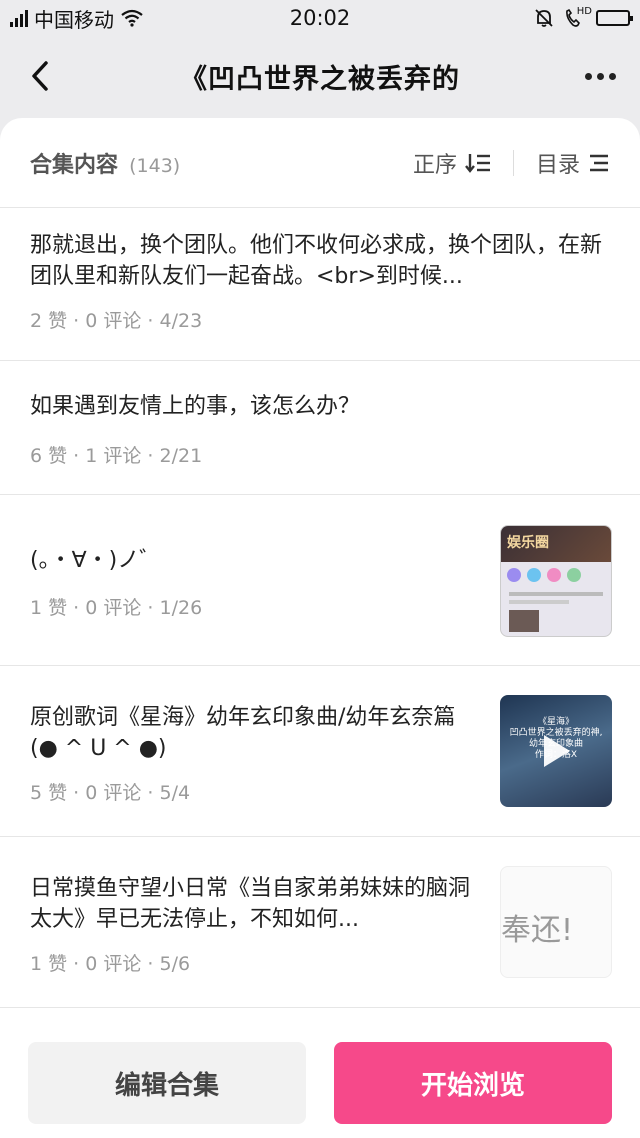 This screenshot has width=640, height=1138. I want to click on item-thumbnail: 娱乐圈, so click(556, 581).